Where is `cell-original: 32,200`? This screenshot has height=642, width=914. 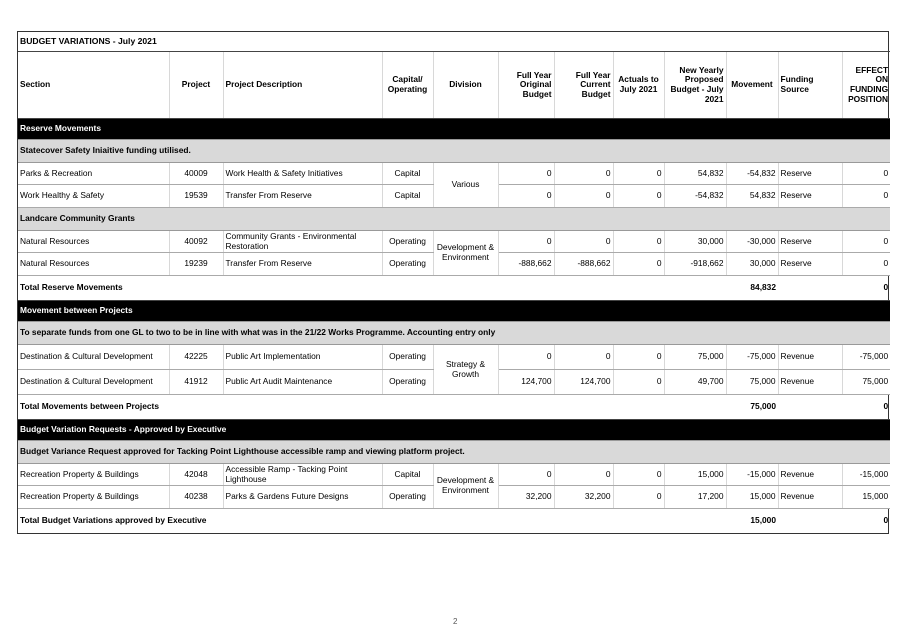
cell-original: 32,200 is located at coordinates (526, 497).